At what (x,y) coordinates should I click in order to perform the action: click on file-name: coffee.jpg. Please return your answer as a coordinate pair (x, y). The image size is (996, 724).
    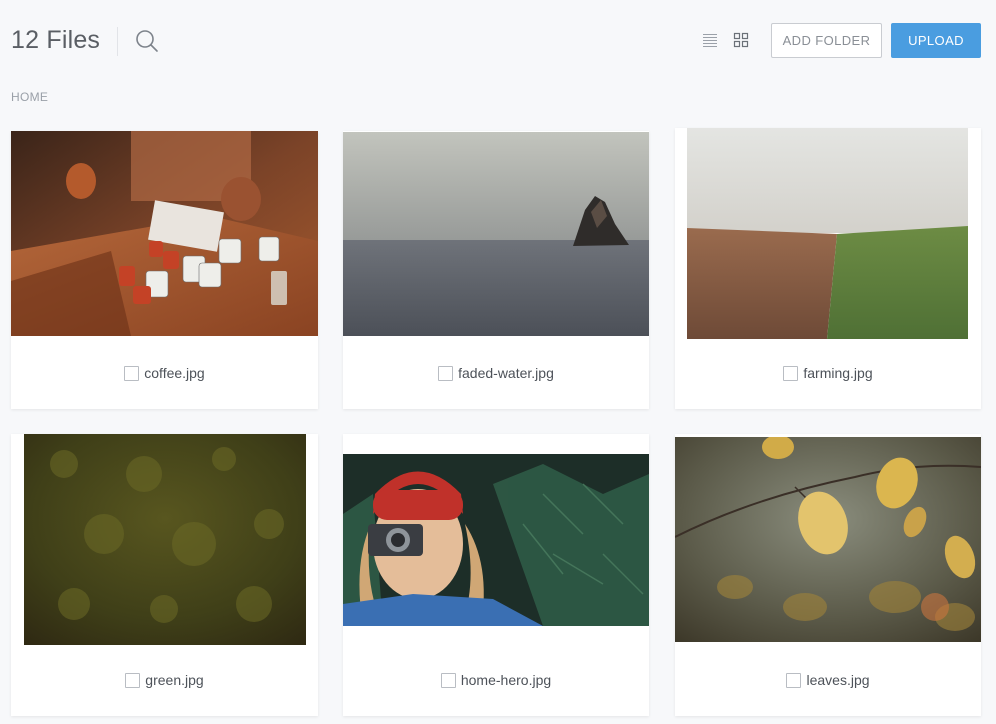
    Looking at the image, I should click on (174, 373).